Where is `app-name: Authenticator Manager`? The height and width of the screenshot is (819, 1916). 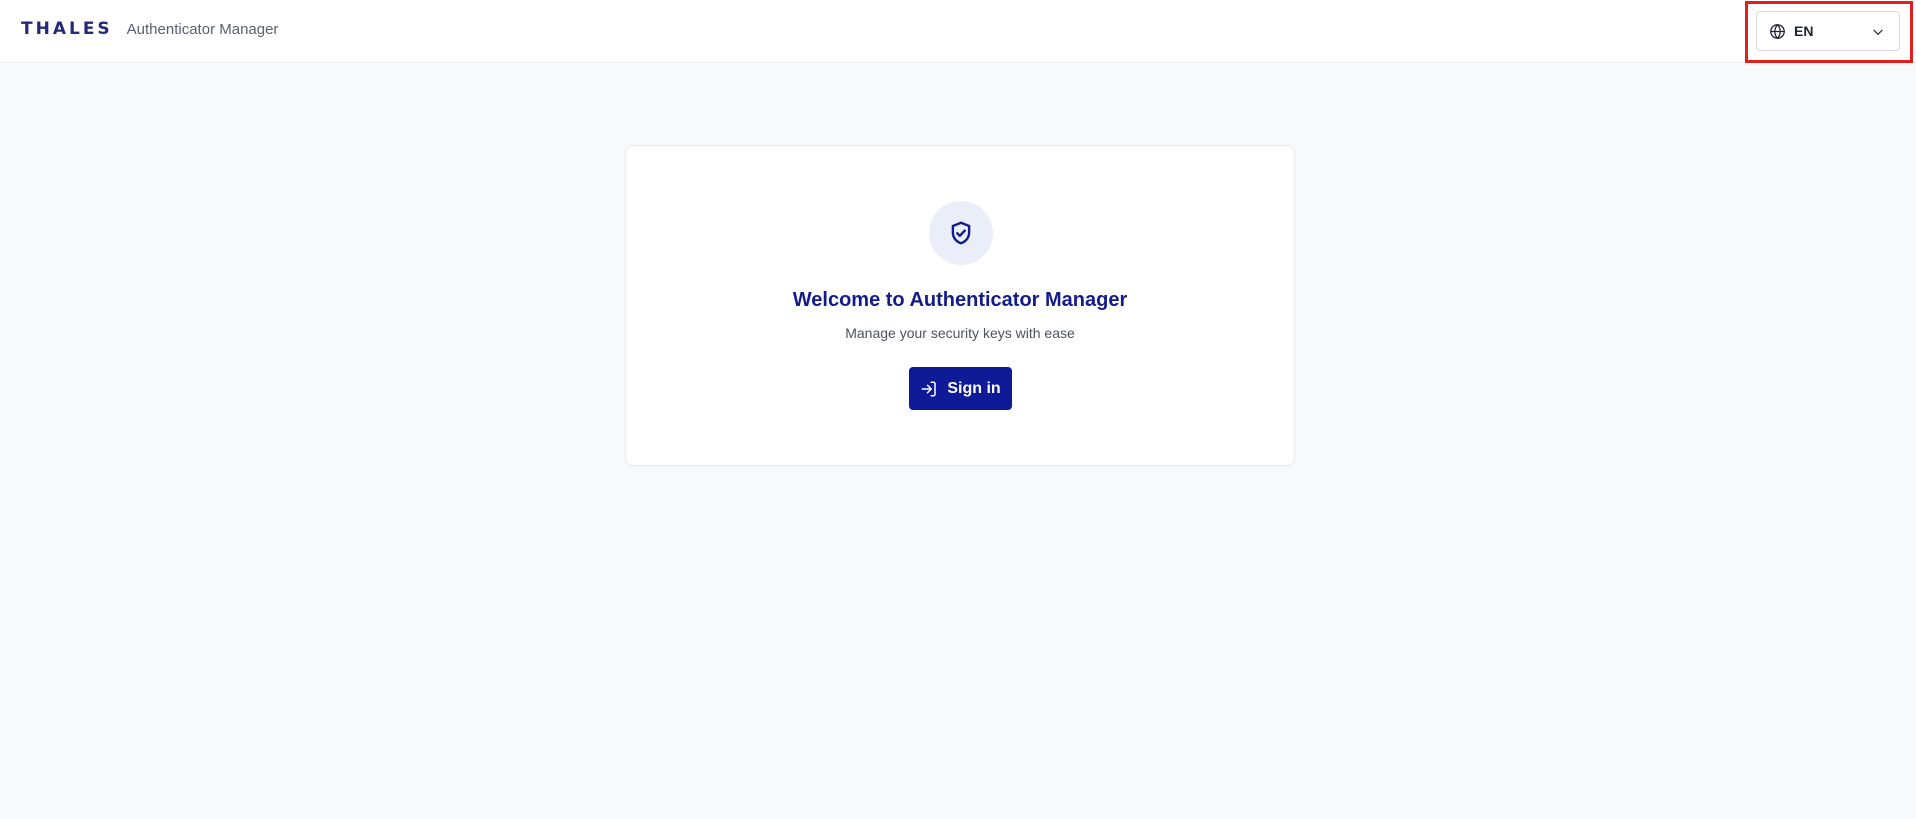 app-name: Authenticator Manager is located at coordinates (202, 29).